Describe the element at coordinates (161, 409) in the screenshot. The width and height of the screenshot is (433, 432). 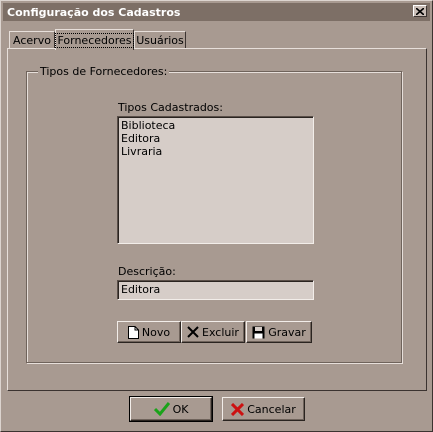
I see `check-icon` at that location.